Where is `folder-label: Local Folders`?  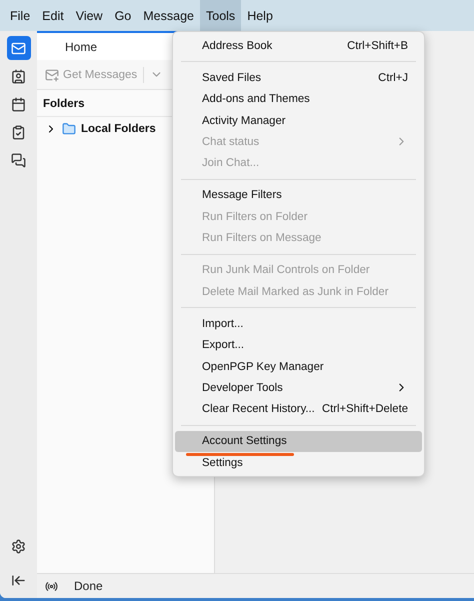 folder-label: Local Folders is located at coordinates (118, 129).